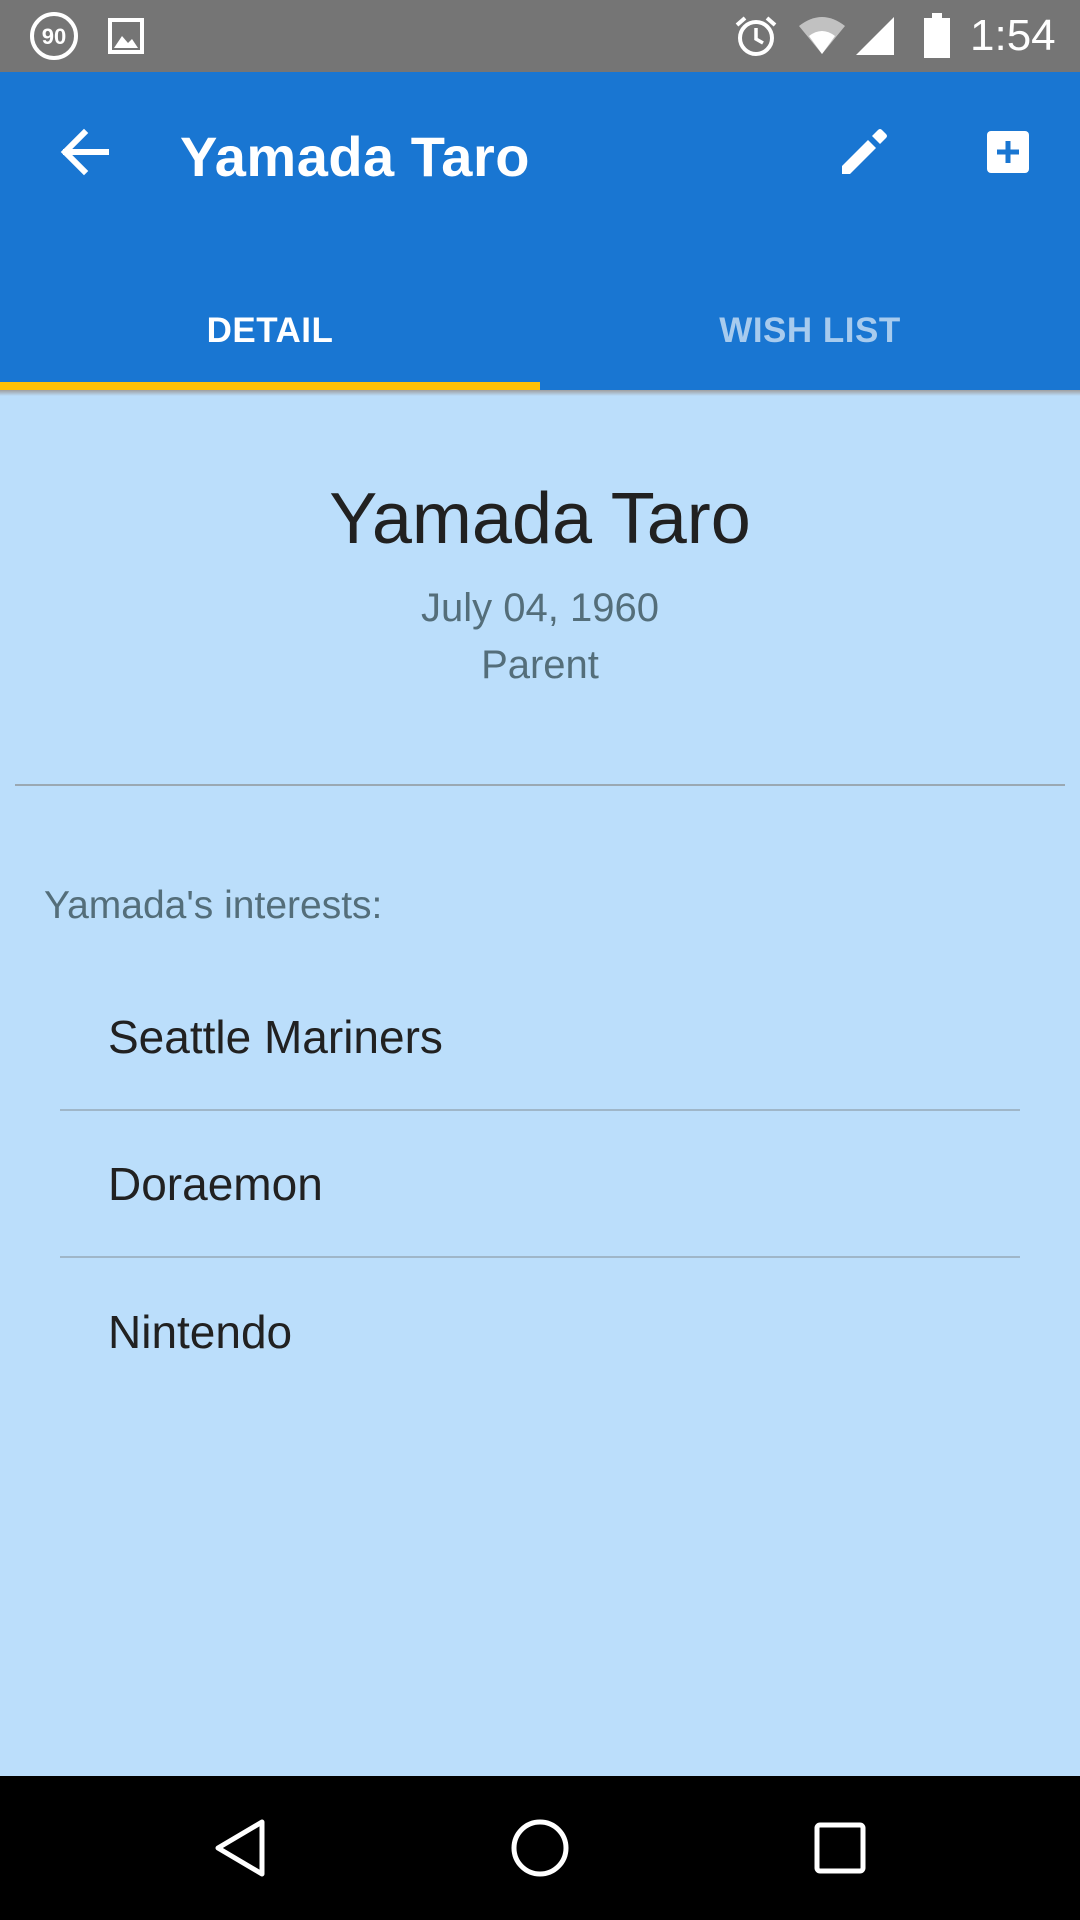 Image resolution: width=1080 pixels, height=1920 pixels. I want to click on interest-item: Seattle Mariners, so click(540, 1037).